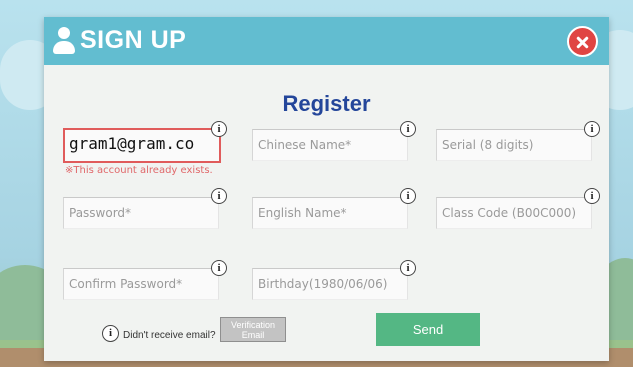 The height and width of the screenshot is (367, 633). Describe the element at coordinates (514, 145) in the screenshot. I see `serial-field: Serial (8 digits)` at that location.